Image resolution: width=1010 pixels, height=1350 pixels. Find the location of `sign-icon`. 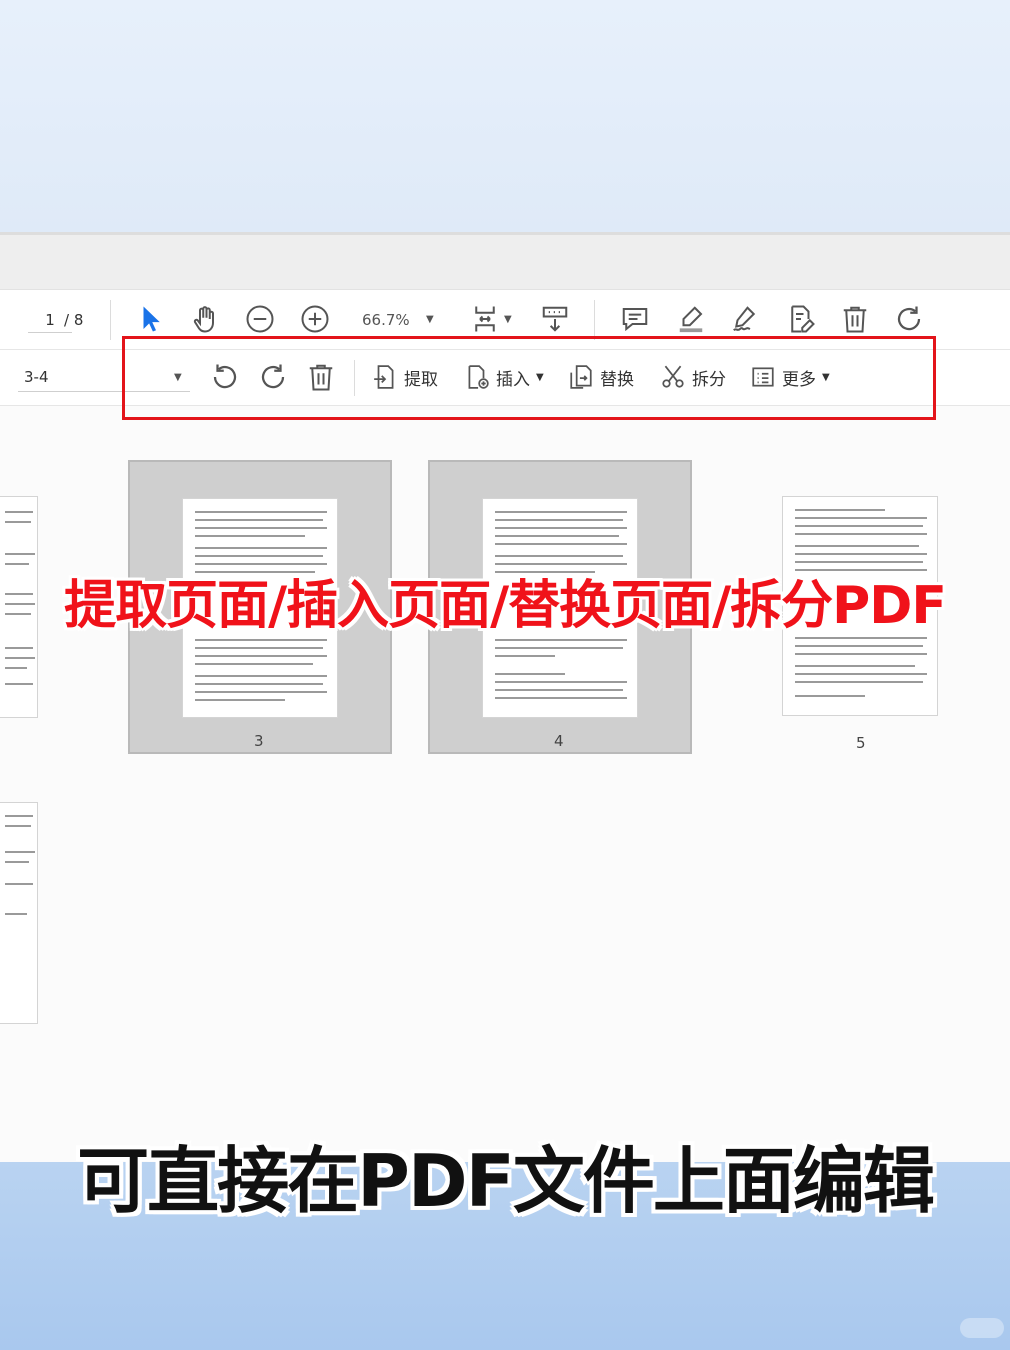

sign-icon is located at coordinates (745, 319).